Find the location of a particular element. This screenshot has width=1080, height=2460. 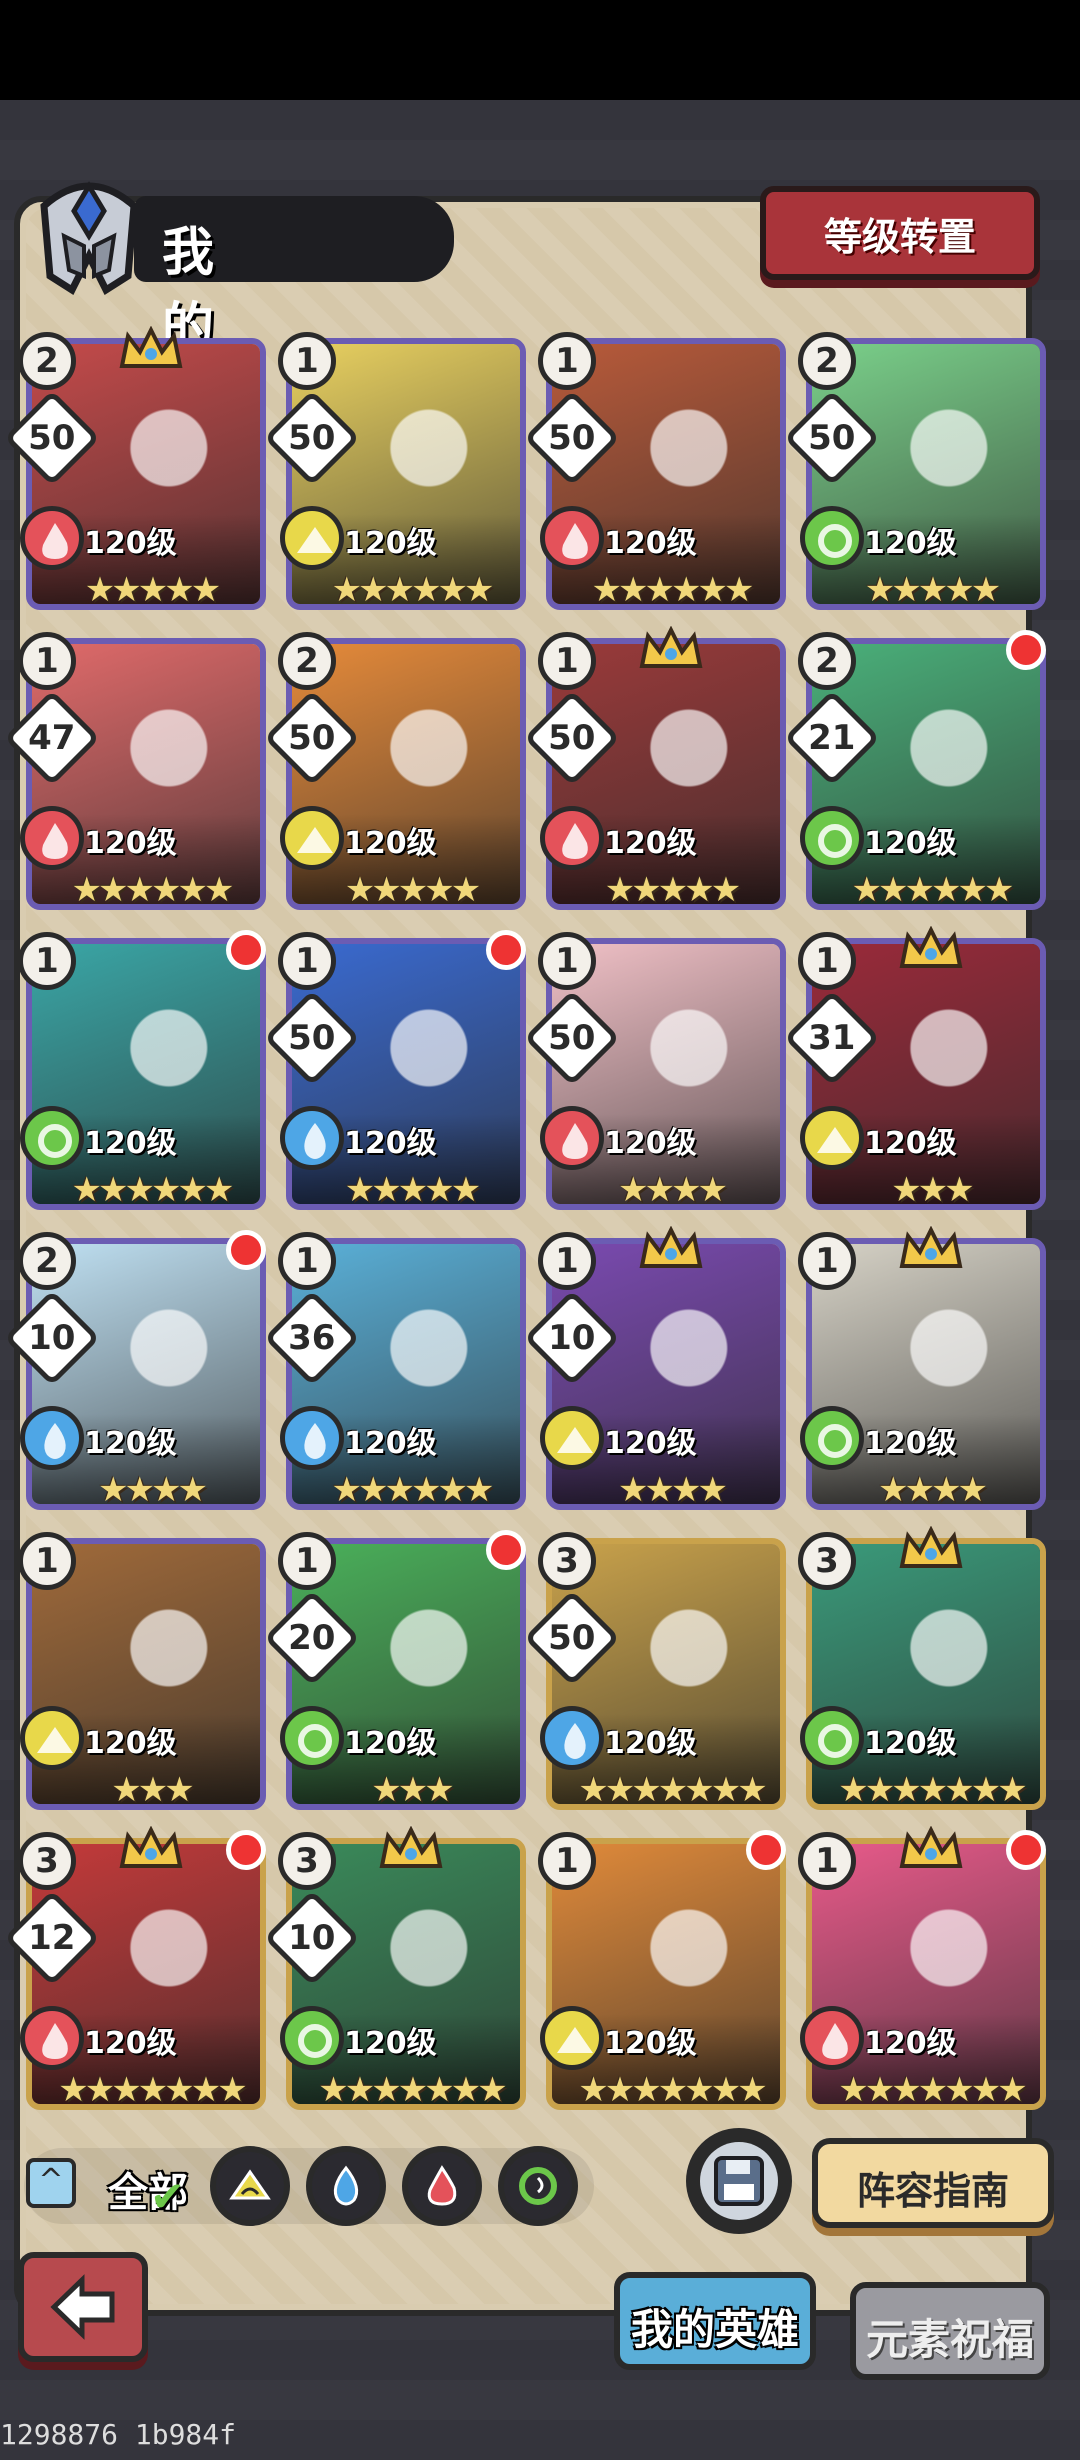

hero-stars: ★★★★★ is located at coordinates (933, 590).